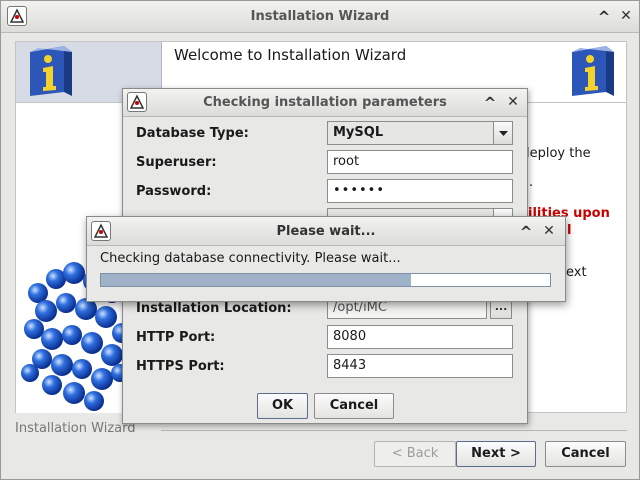 The width and height of the screenshot is (640, 480). I want to click on http-port-label: HTTP Port:, so click(176, 337).